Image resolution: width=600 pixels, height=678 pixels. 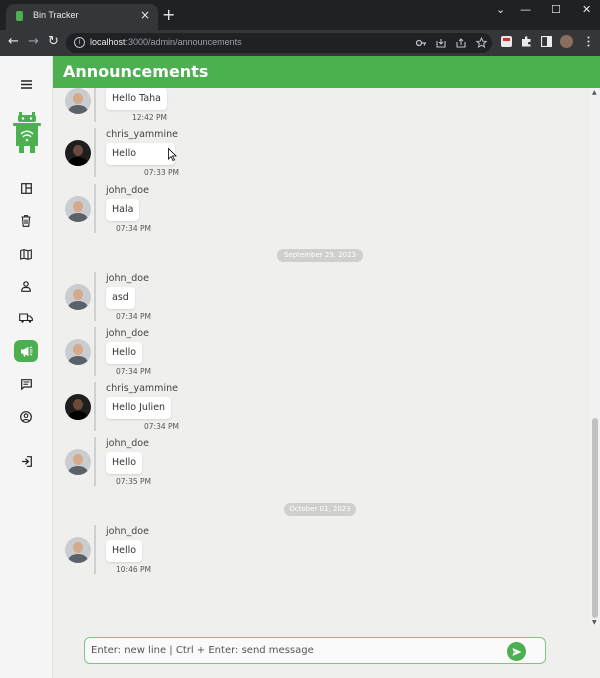 What do you see at coordinates (172, 154) in the screenshot?
I see `mouse-cursor-icon` at bounding box center [172, 154].